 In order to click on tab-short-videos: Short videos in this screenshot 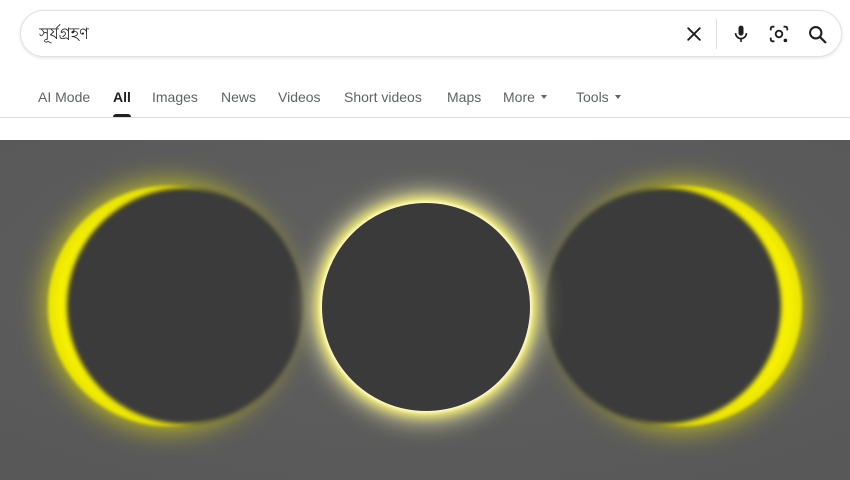, I will do `click(383, 96)`.